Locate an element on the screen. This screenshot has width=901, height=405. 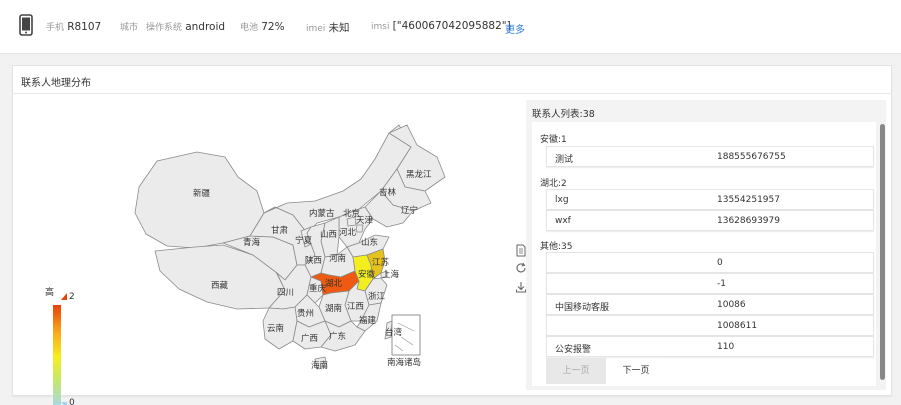
contact-name: 测试 is located at coordinates (564, 160).